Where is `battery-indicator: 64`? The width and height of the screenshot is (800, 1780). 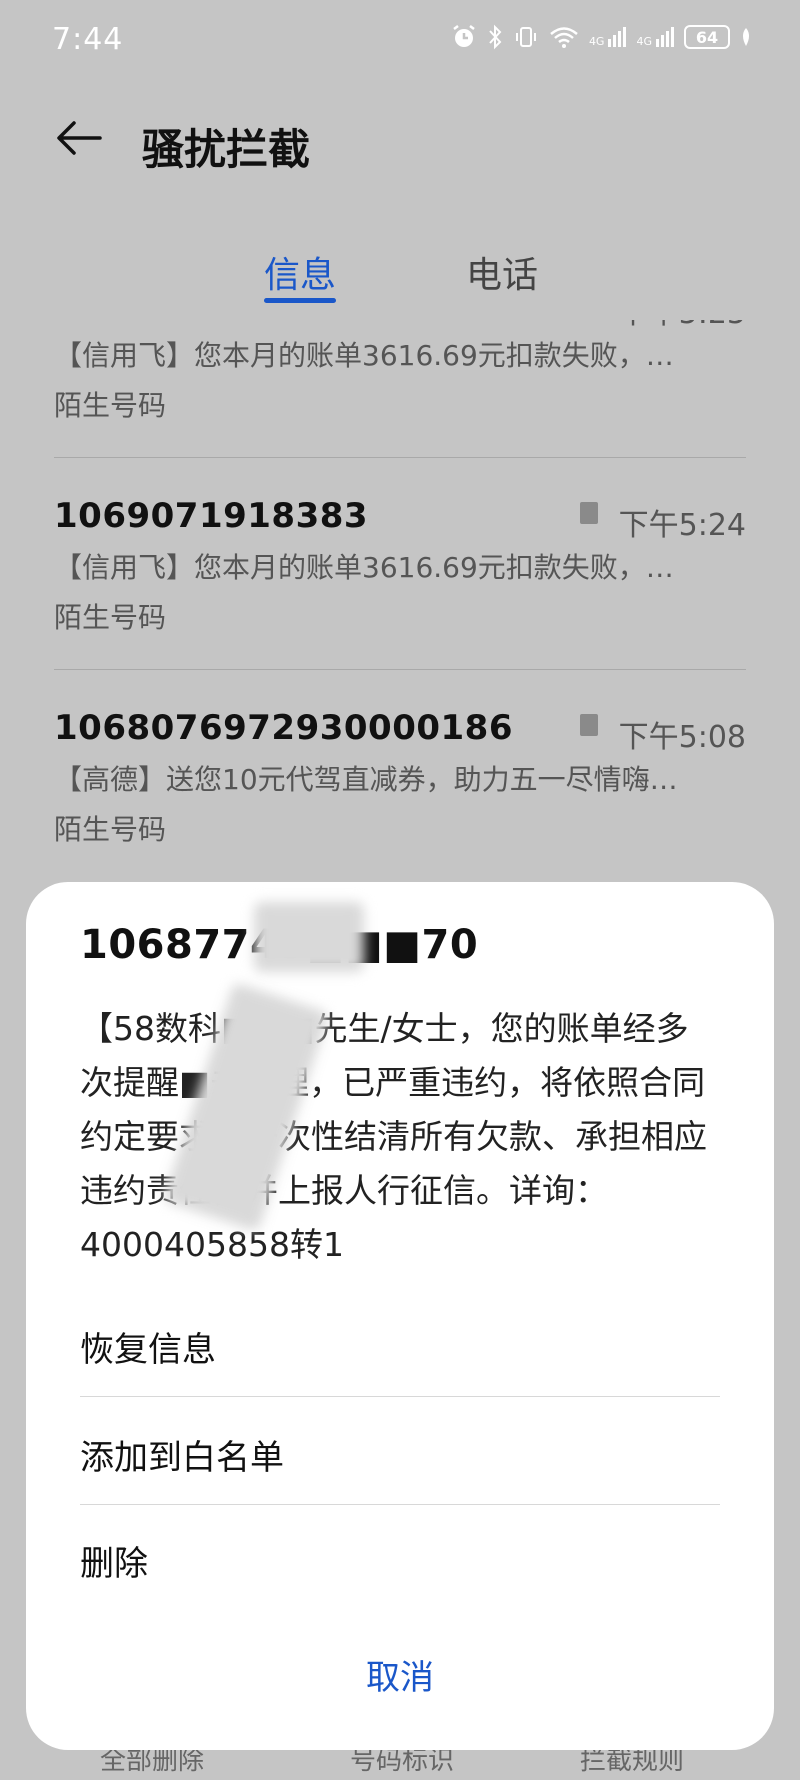 battery-indicator: 64 is located at coordinates (707, 37).